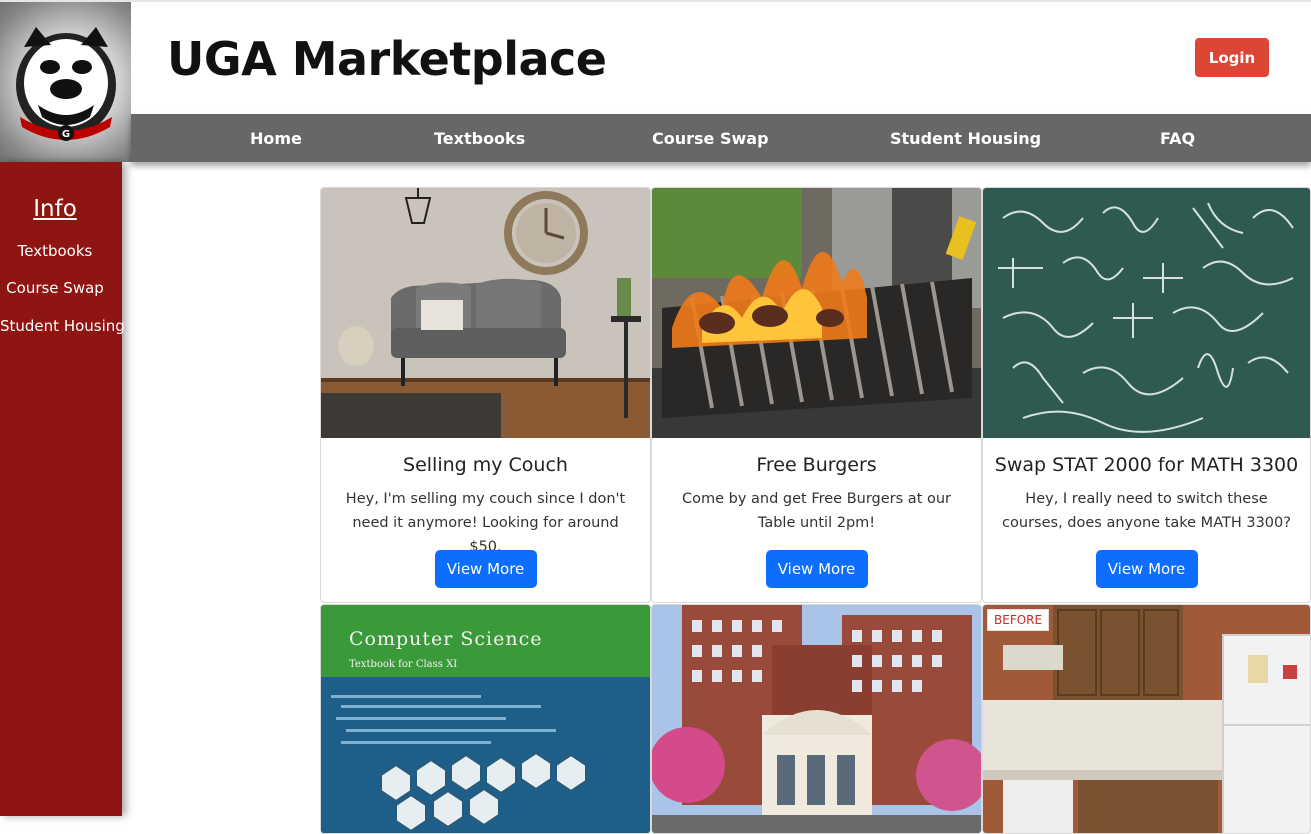 The image size is (1311, 834). Describe the element at coordinates (55, 251) in the screenshot. I see `sidebar-item-textbooks: Textbooks` at that location.